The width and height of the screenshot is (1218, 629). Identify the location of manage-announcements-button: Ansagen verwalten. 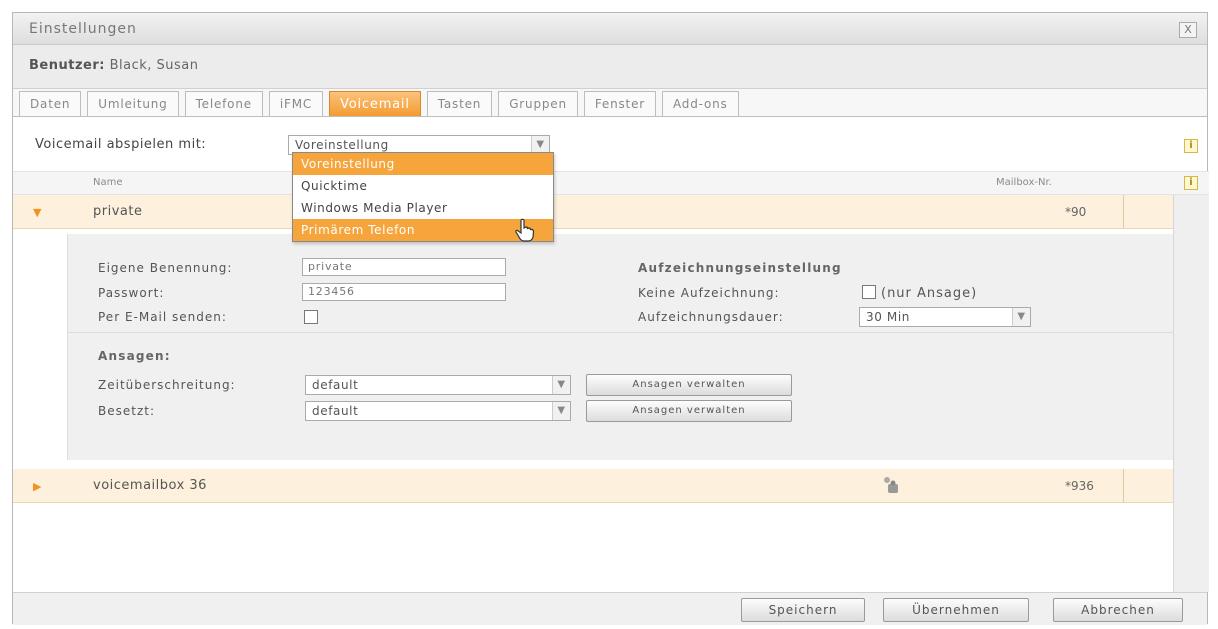
(689, 385).